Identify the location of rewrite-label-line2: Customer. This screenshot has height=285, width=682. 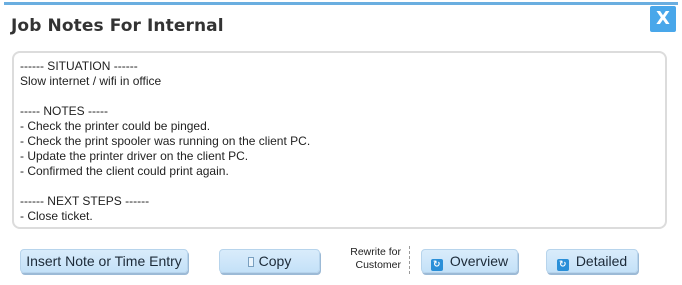
(378, 265).